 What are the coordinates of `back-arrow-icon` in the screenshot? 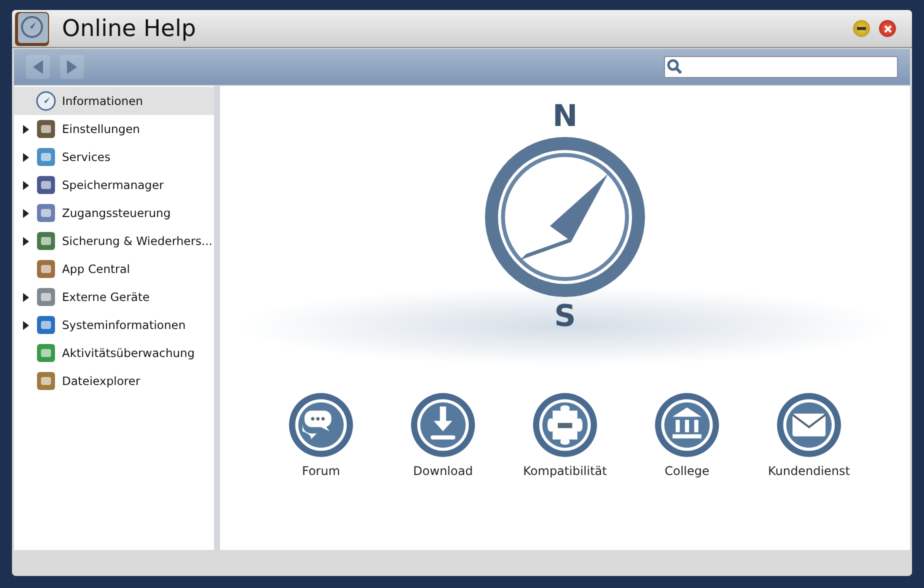 It's located at (38, 67).